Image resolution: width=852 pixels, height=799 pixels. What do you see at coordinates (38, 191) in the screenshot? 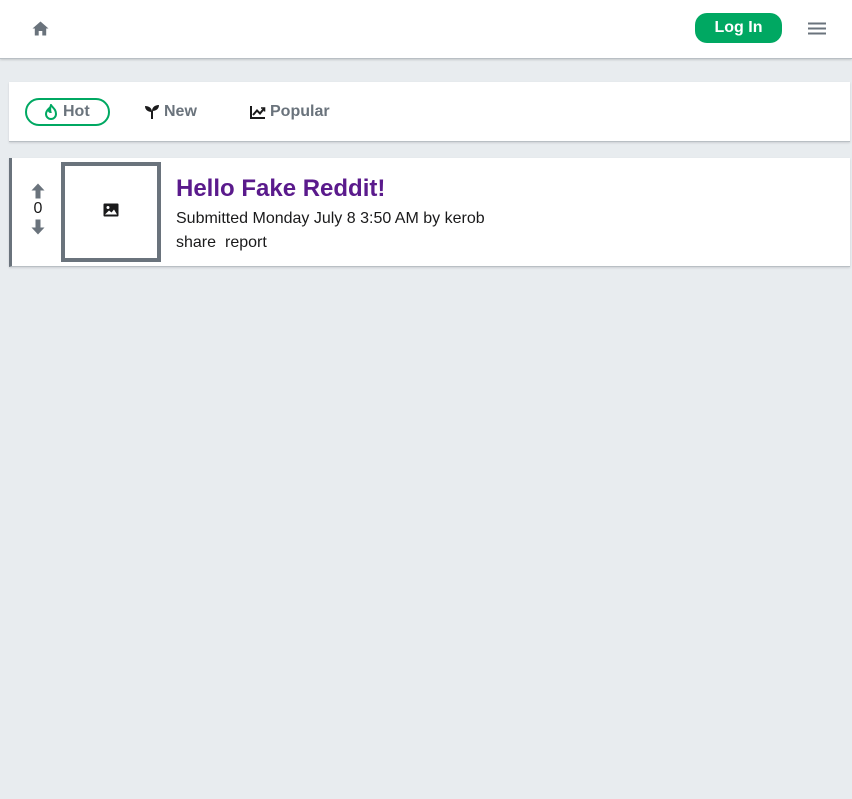
I see `upvote-arrow-icon` at bounding box center [38, 191].